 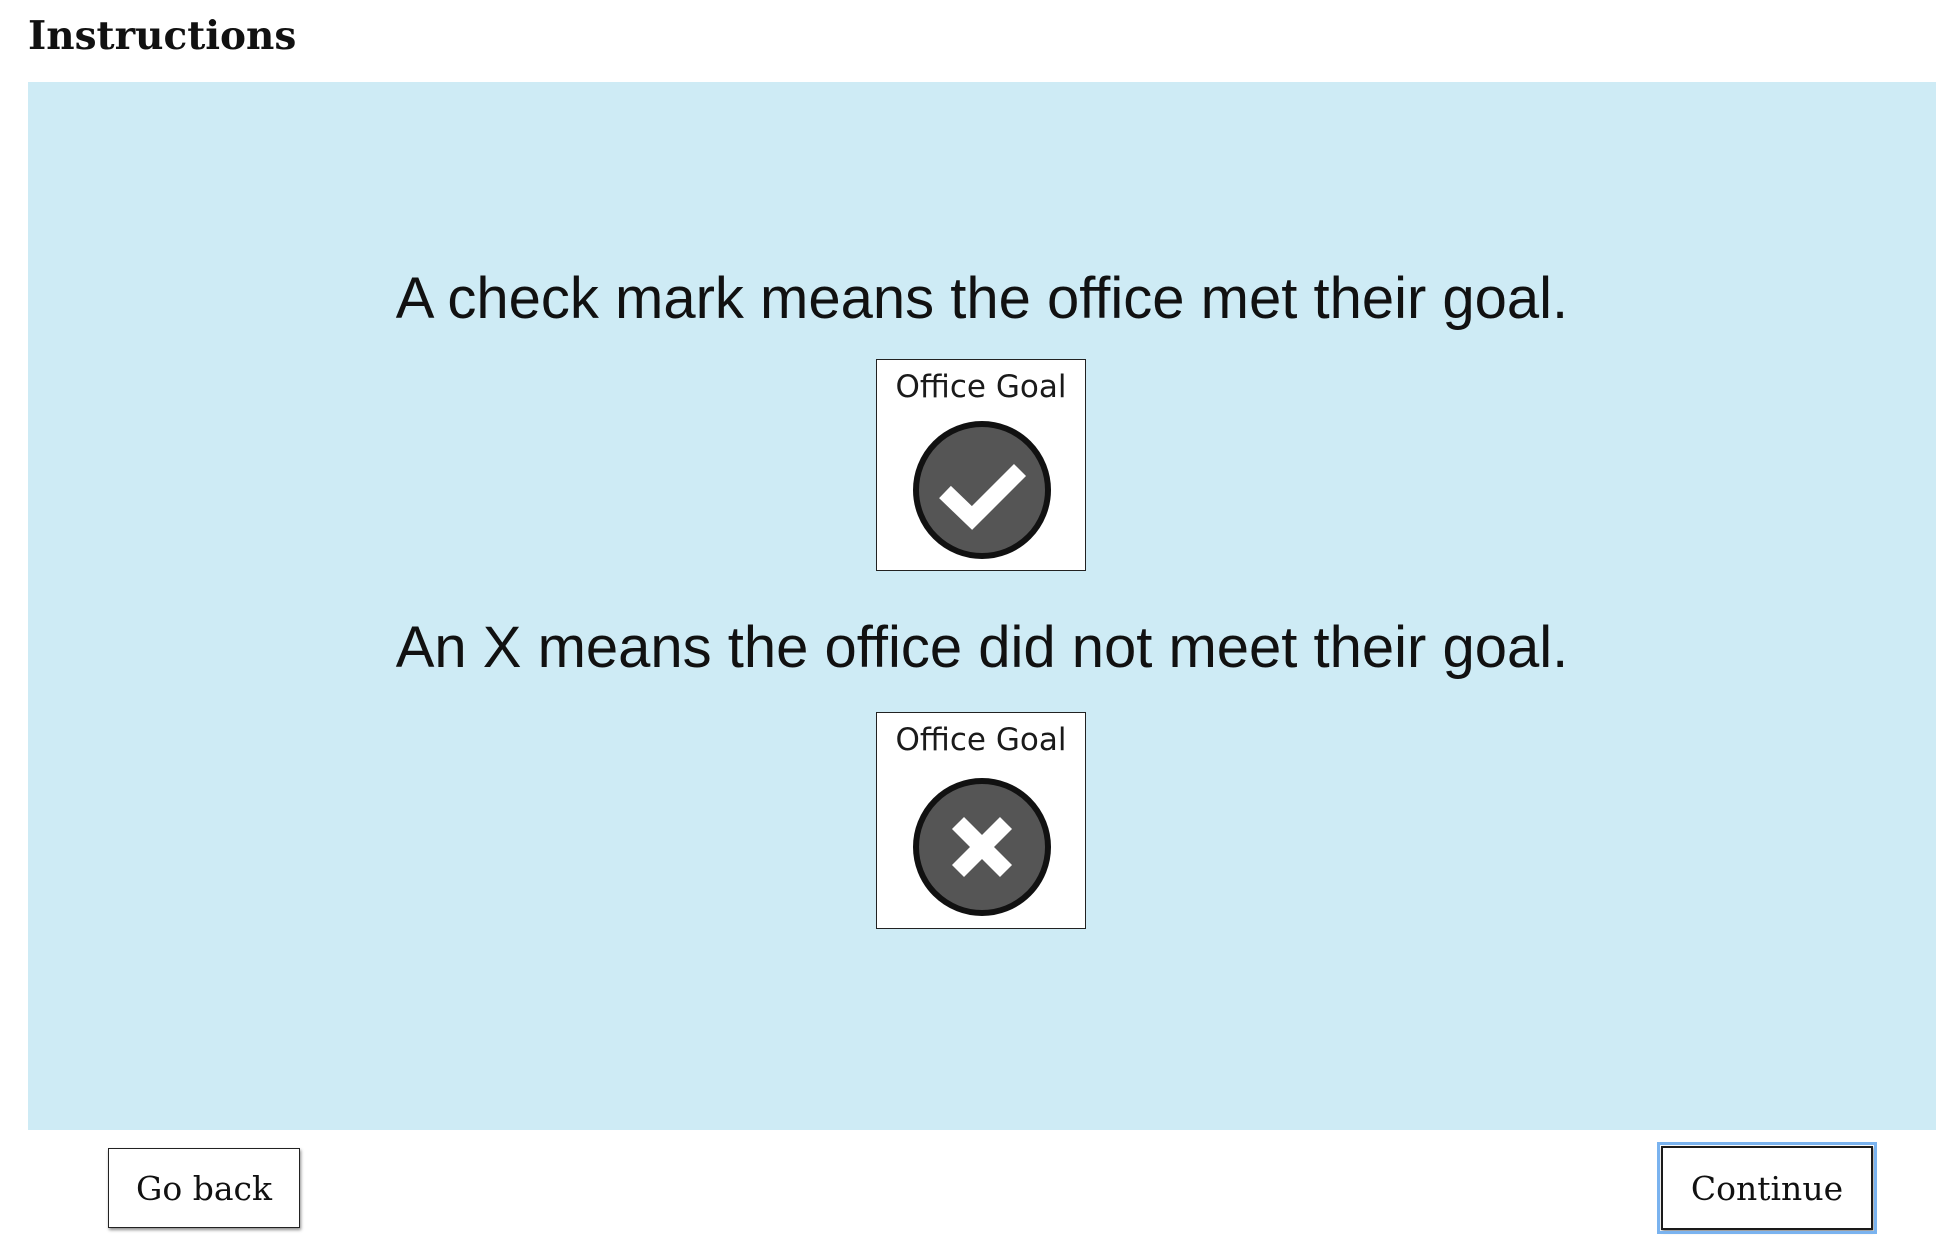 What do you see at coordinates (982, 490) in the screenshot?
I see `check-mark-icon` at bounding box center [982, 490].